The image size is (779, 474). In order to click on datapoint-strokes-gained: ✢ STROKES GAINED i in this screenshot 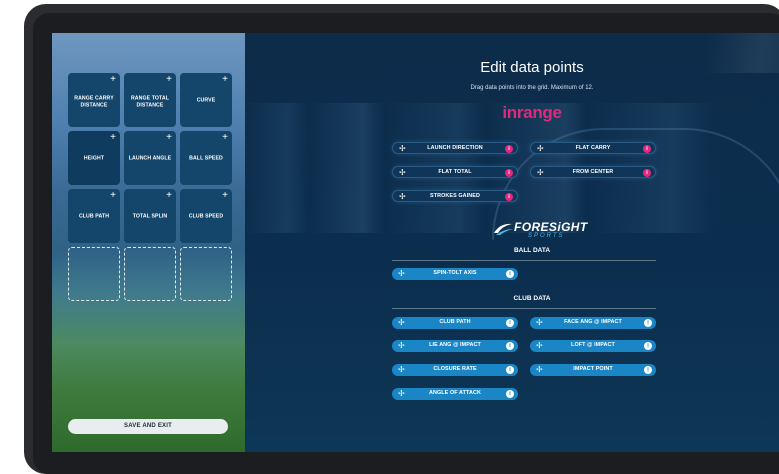, I will do `click(455, 196)`.